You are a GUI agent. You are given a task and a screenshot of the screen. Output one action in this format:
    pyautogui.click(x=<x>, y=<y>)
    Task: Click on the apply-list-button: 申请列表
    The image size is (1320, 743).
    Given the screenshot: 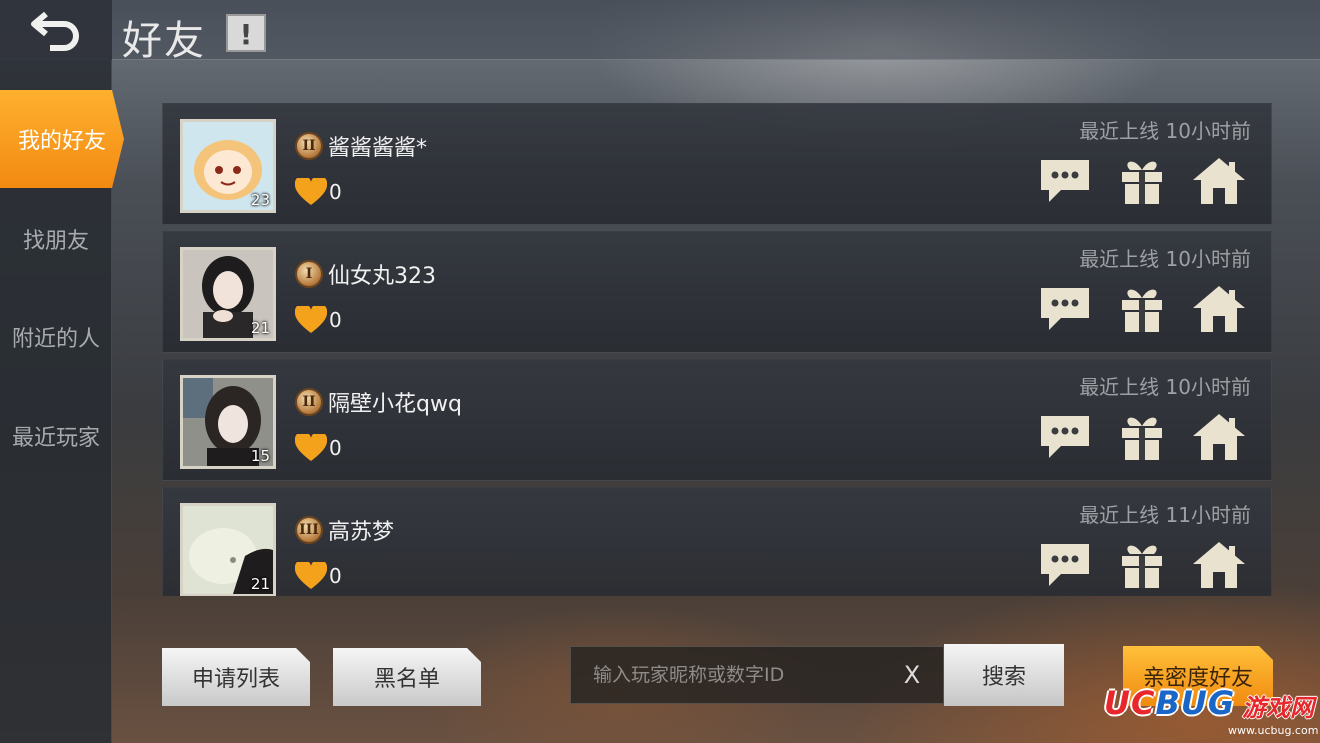 What is the action you would take?
    pyautogui.click(x=236, y=677)
    